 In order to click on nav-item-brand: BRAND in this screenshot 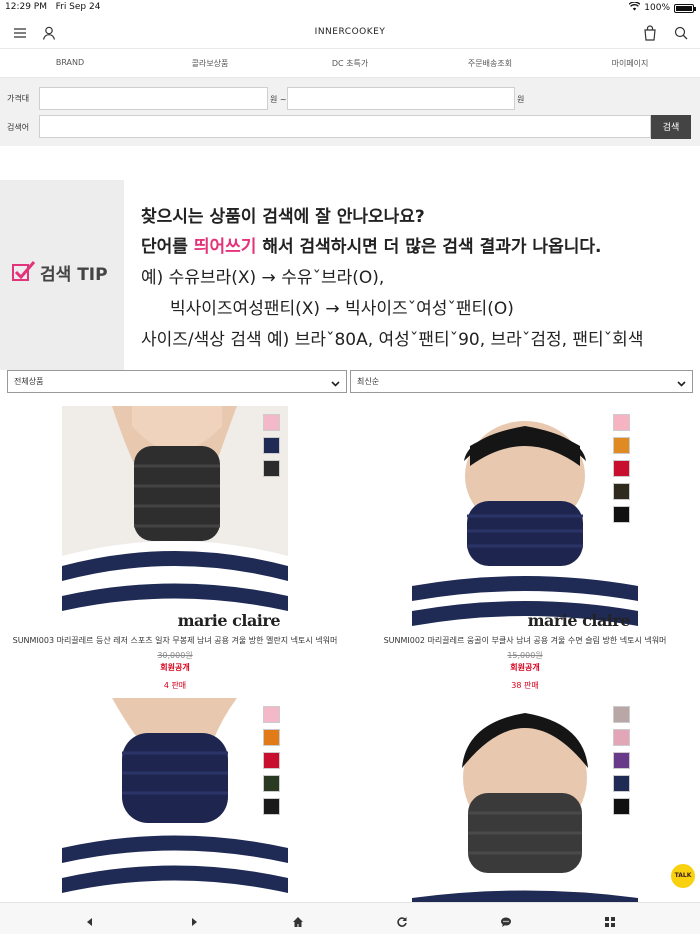, I will do `click(70, 62)`.